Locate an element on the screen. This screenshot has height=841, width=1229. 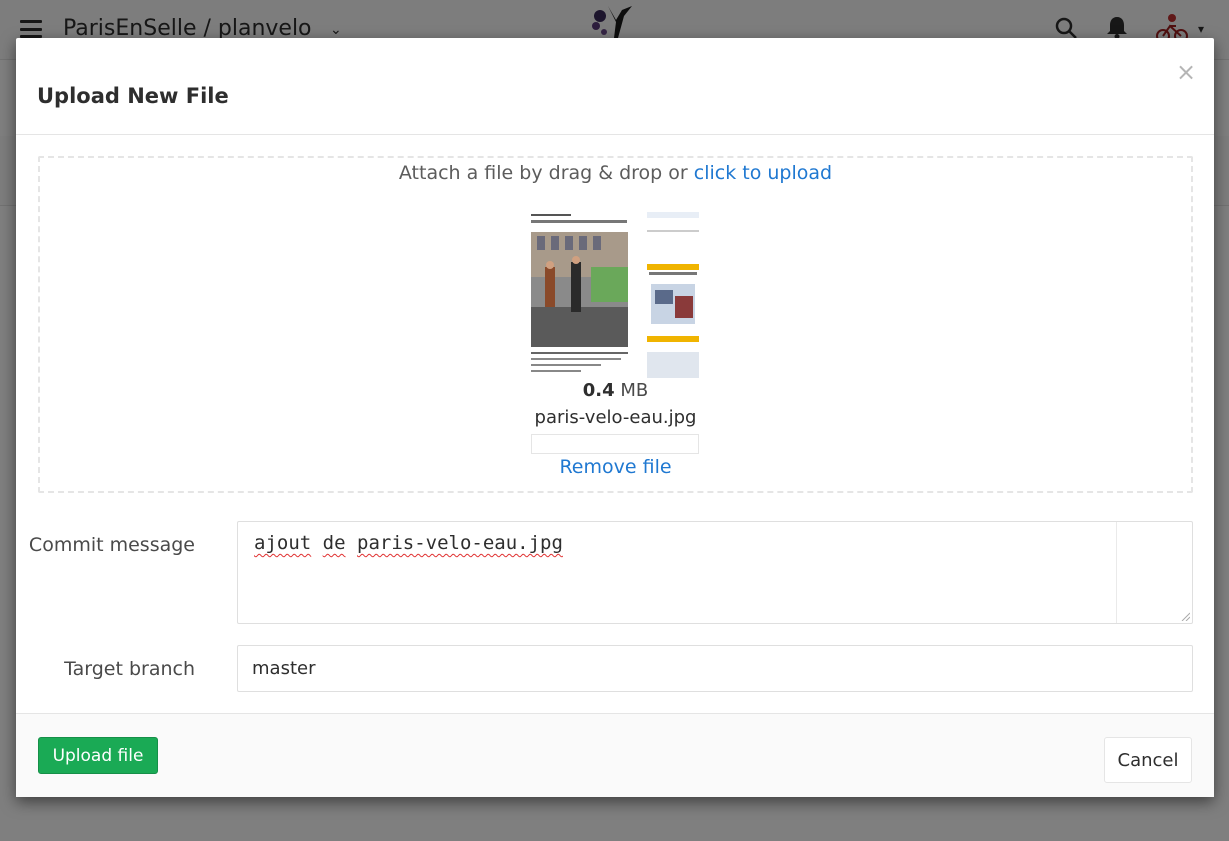
target-branch-input is located at coordinates (715, 668).